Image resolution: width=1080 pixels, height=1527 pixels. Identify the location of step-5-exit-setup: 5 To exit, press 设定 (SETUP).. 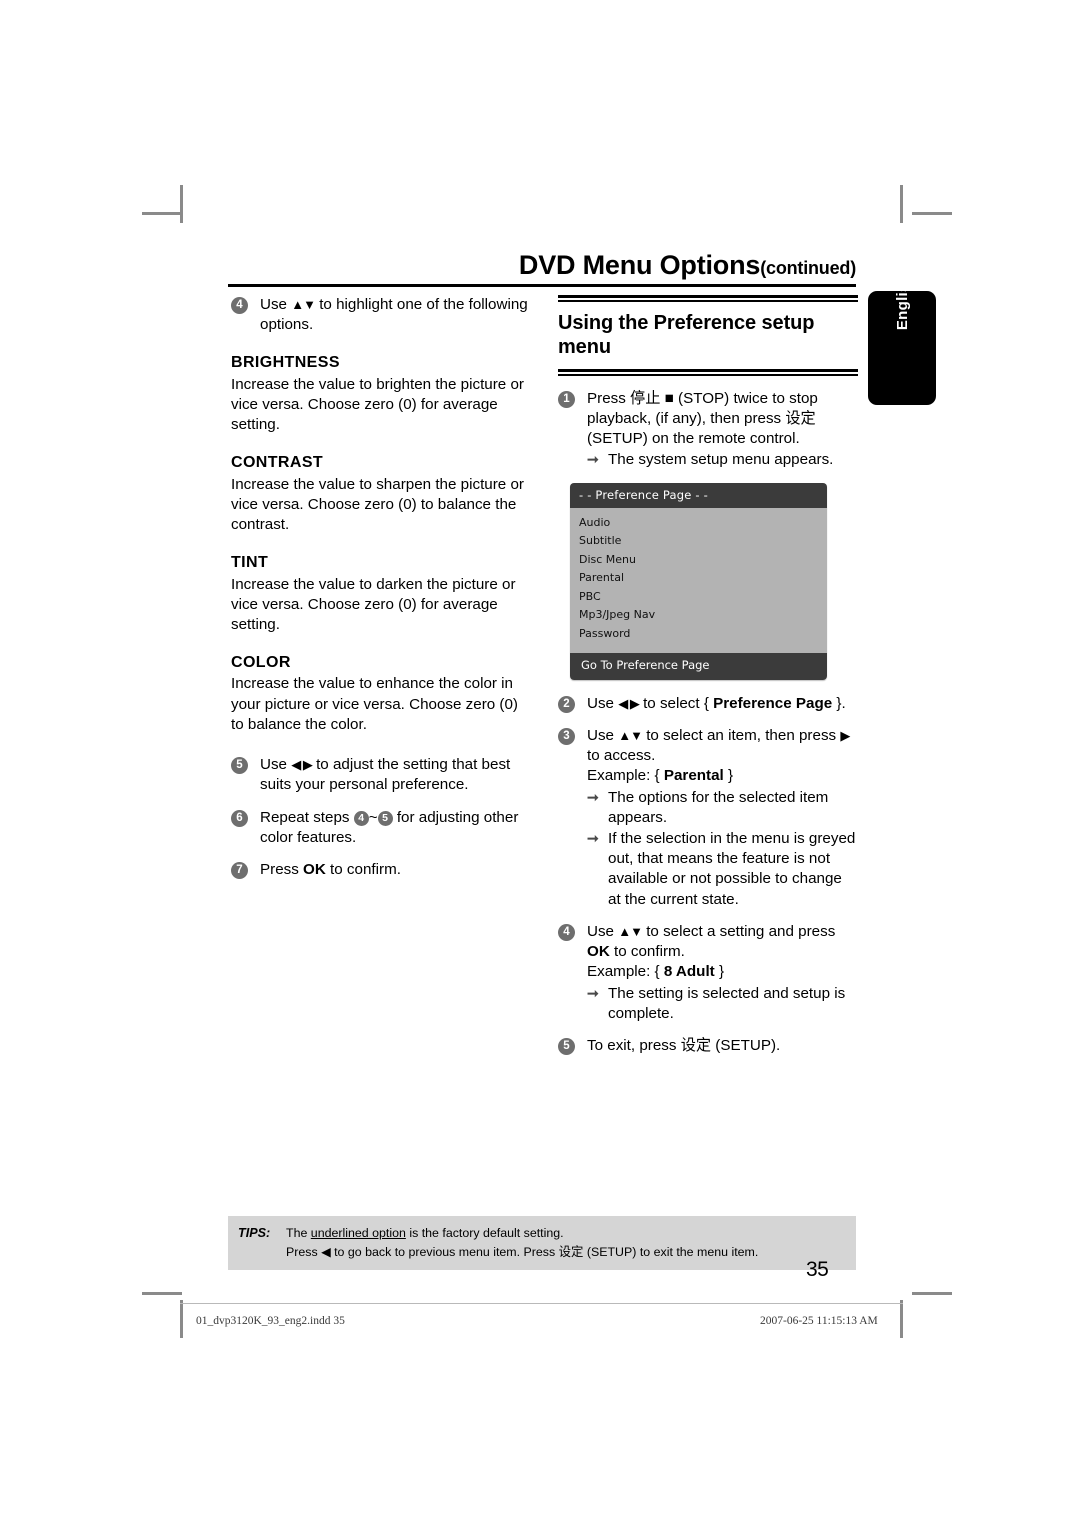
(708, 1046).